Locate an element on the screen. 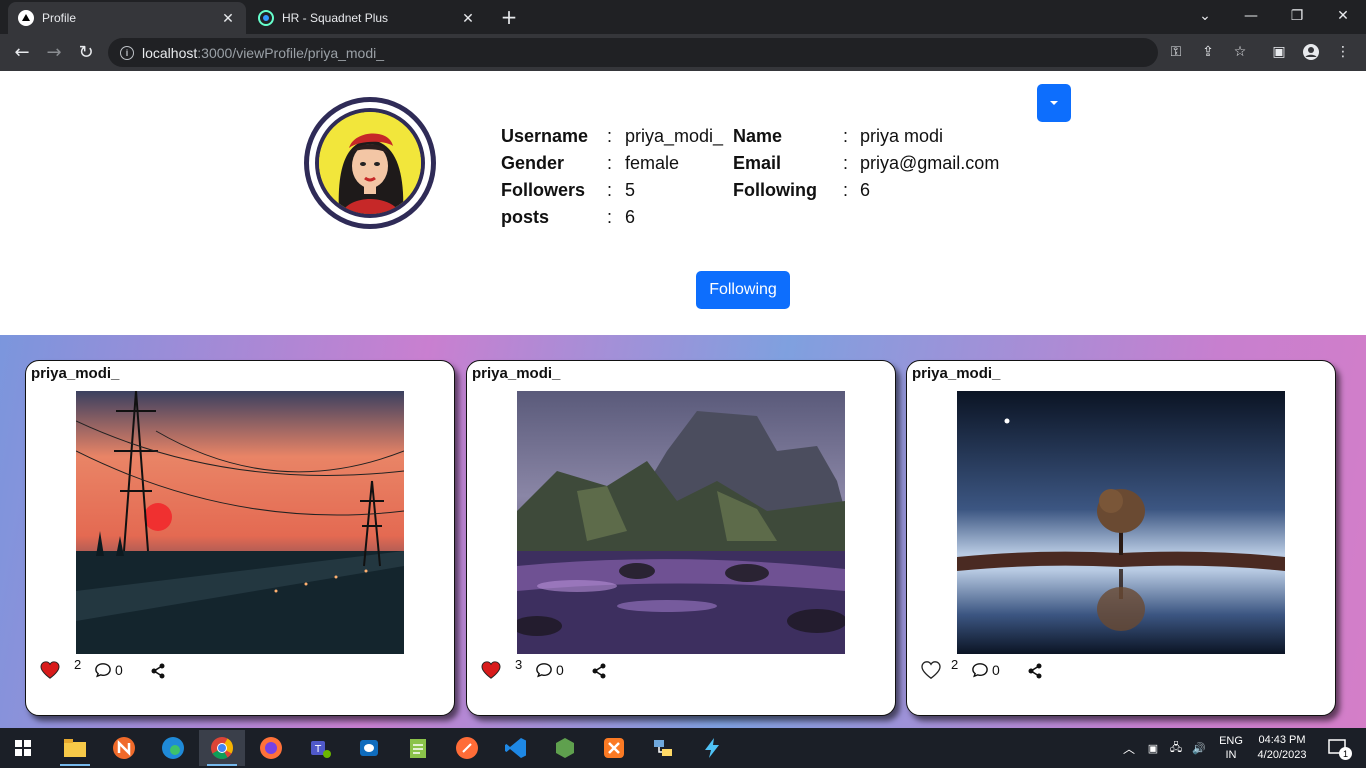 The image size is (1366, 768). notification-center-icon: 1 is located at coordinates (1338, 748).